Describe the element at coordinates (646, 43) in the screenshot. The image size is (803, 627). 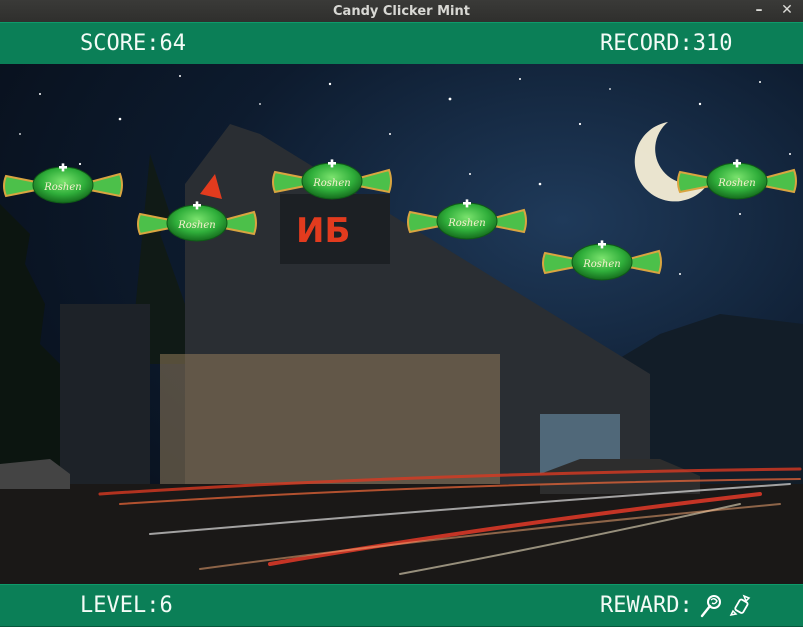
I see `record-label: RECORD:` at that location.